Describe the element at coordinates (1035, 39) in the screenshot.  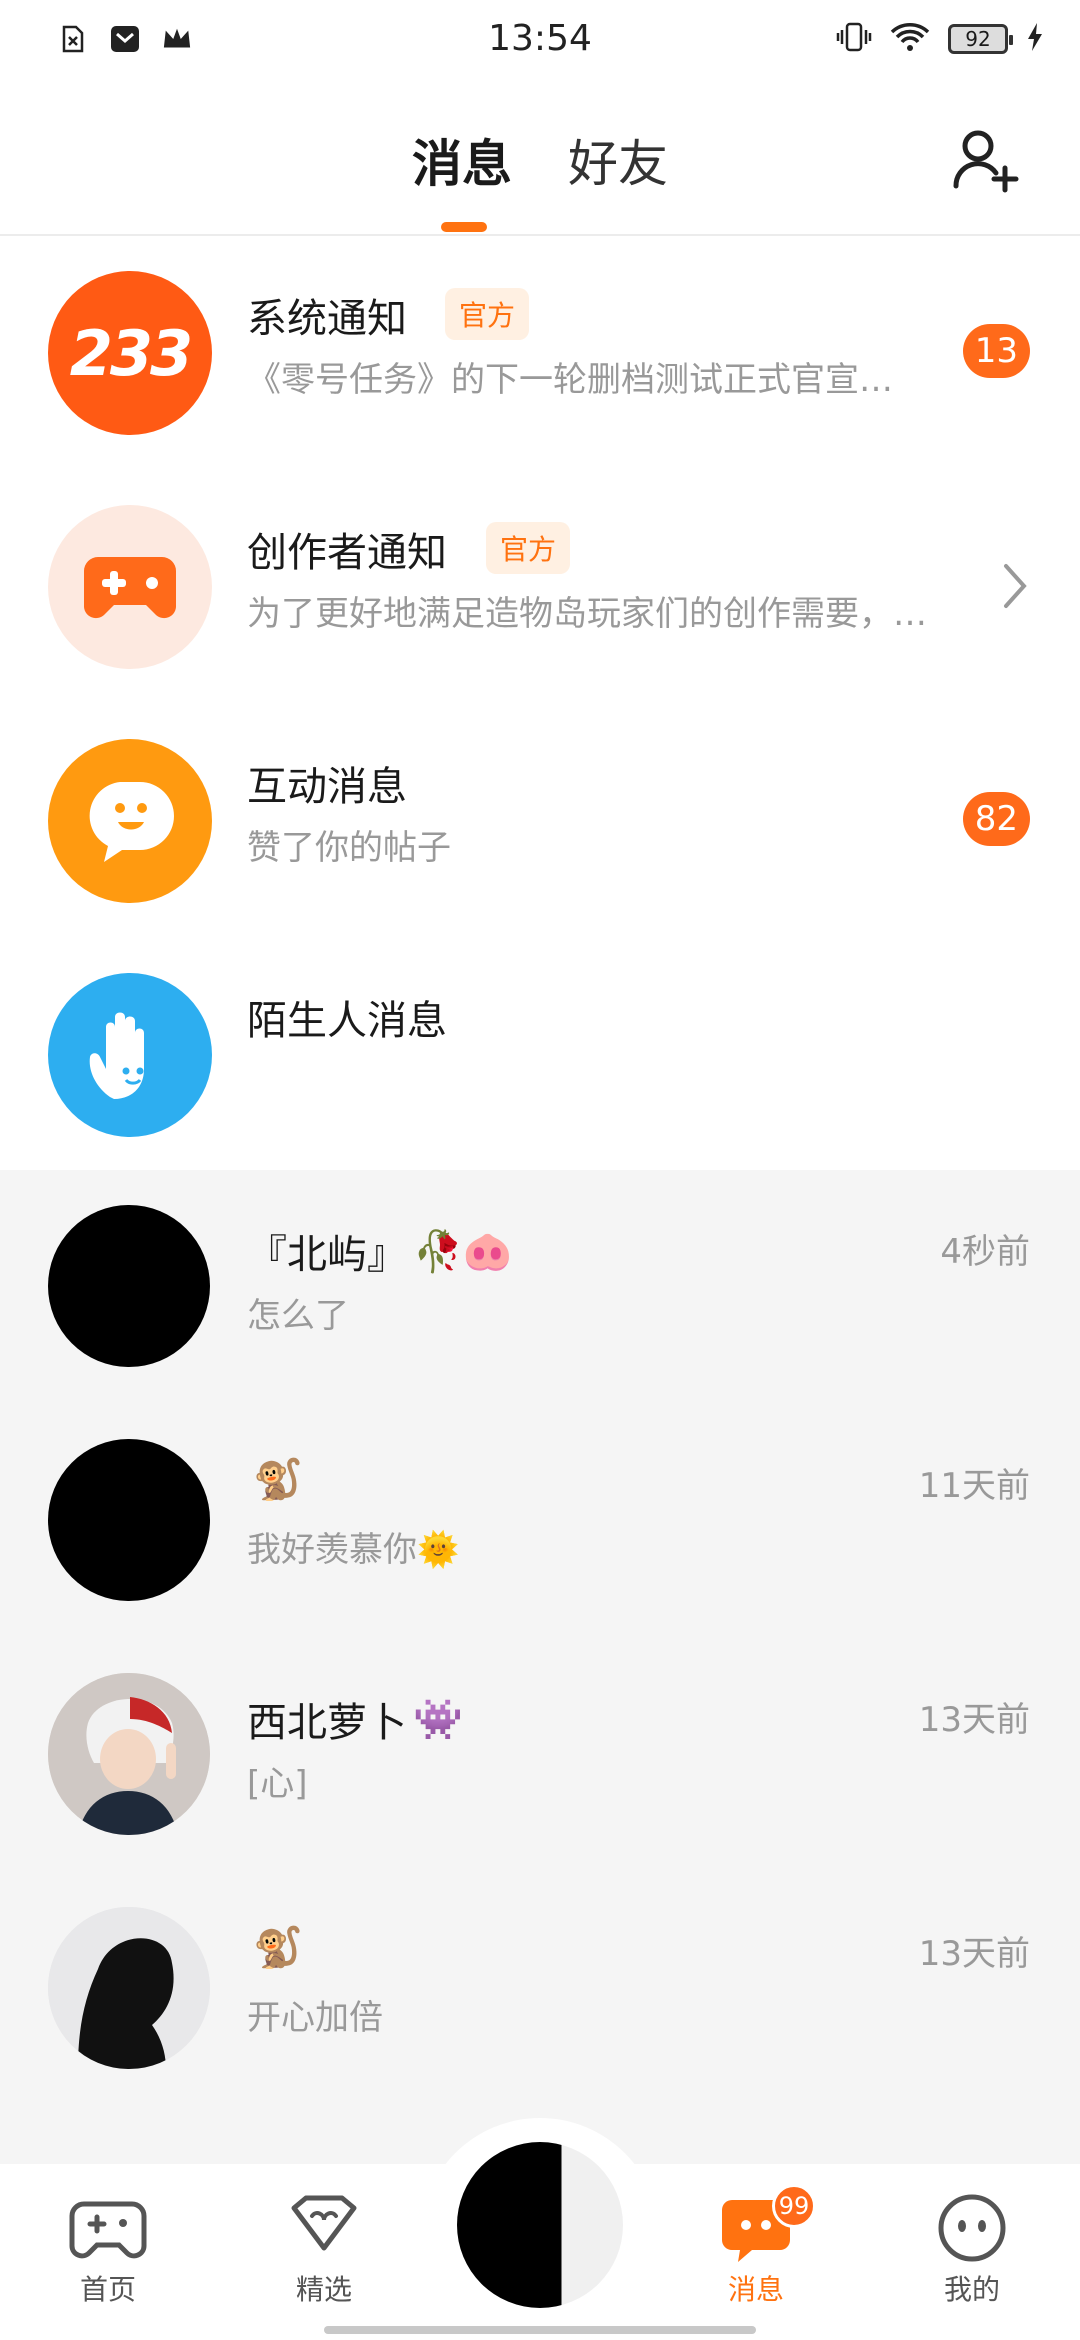
I see `charging-icon` at that location.